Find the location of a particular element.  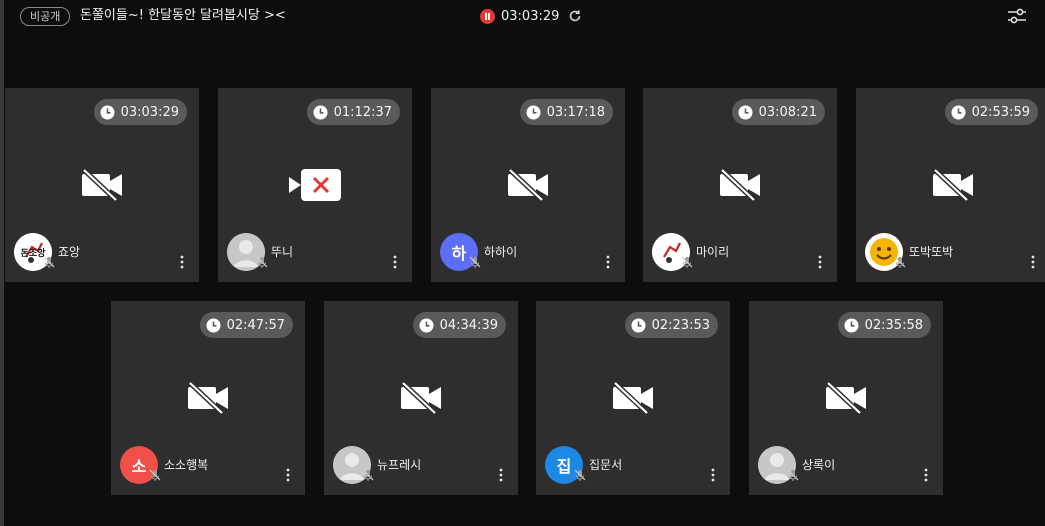

participant-tile: 02:47:57 소 소소행복 is located at coordinates (208, 398).